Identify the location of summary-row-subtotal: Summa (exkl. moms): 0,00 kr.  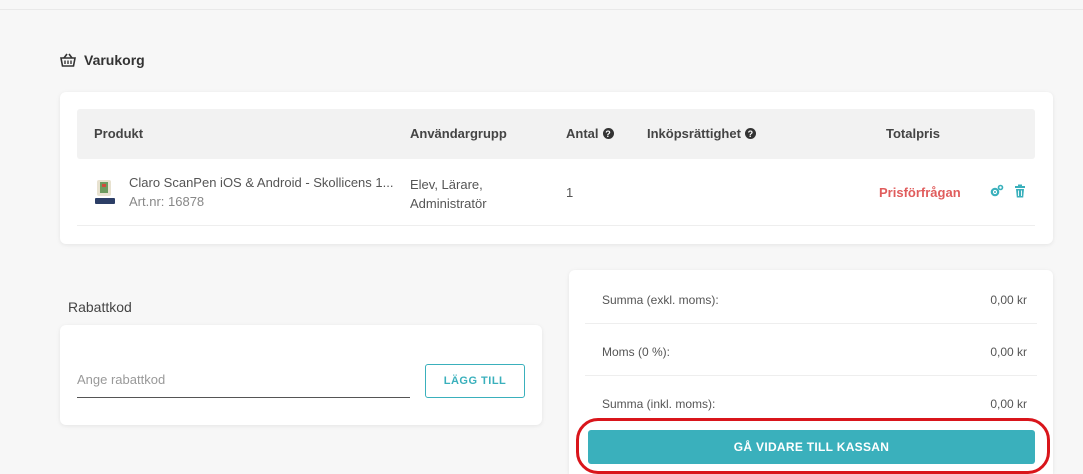
(811, 298).